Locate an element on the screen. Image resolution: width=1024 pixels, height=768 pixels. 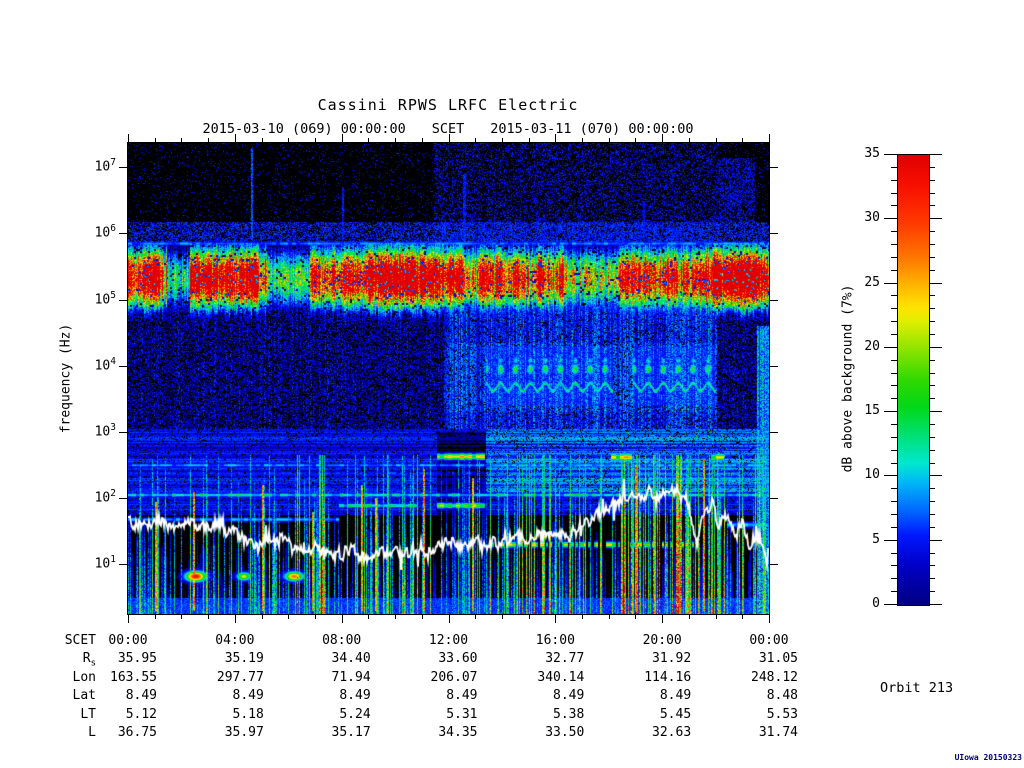
ephemeris-row-label: Lon is located at coordinates (84, 677).